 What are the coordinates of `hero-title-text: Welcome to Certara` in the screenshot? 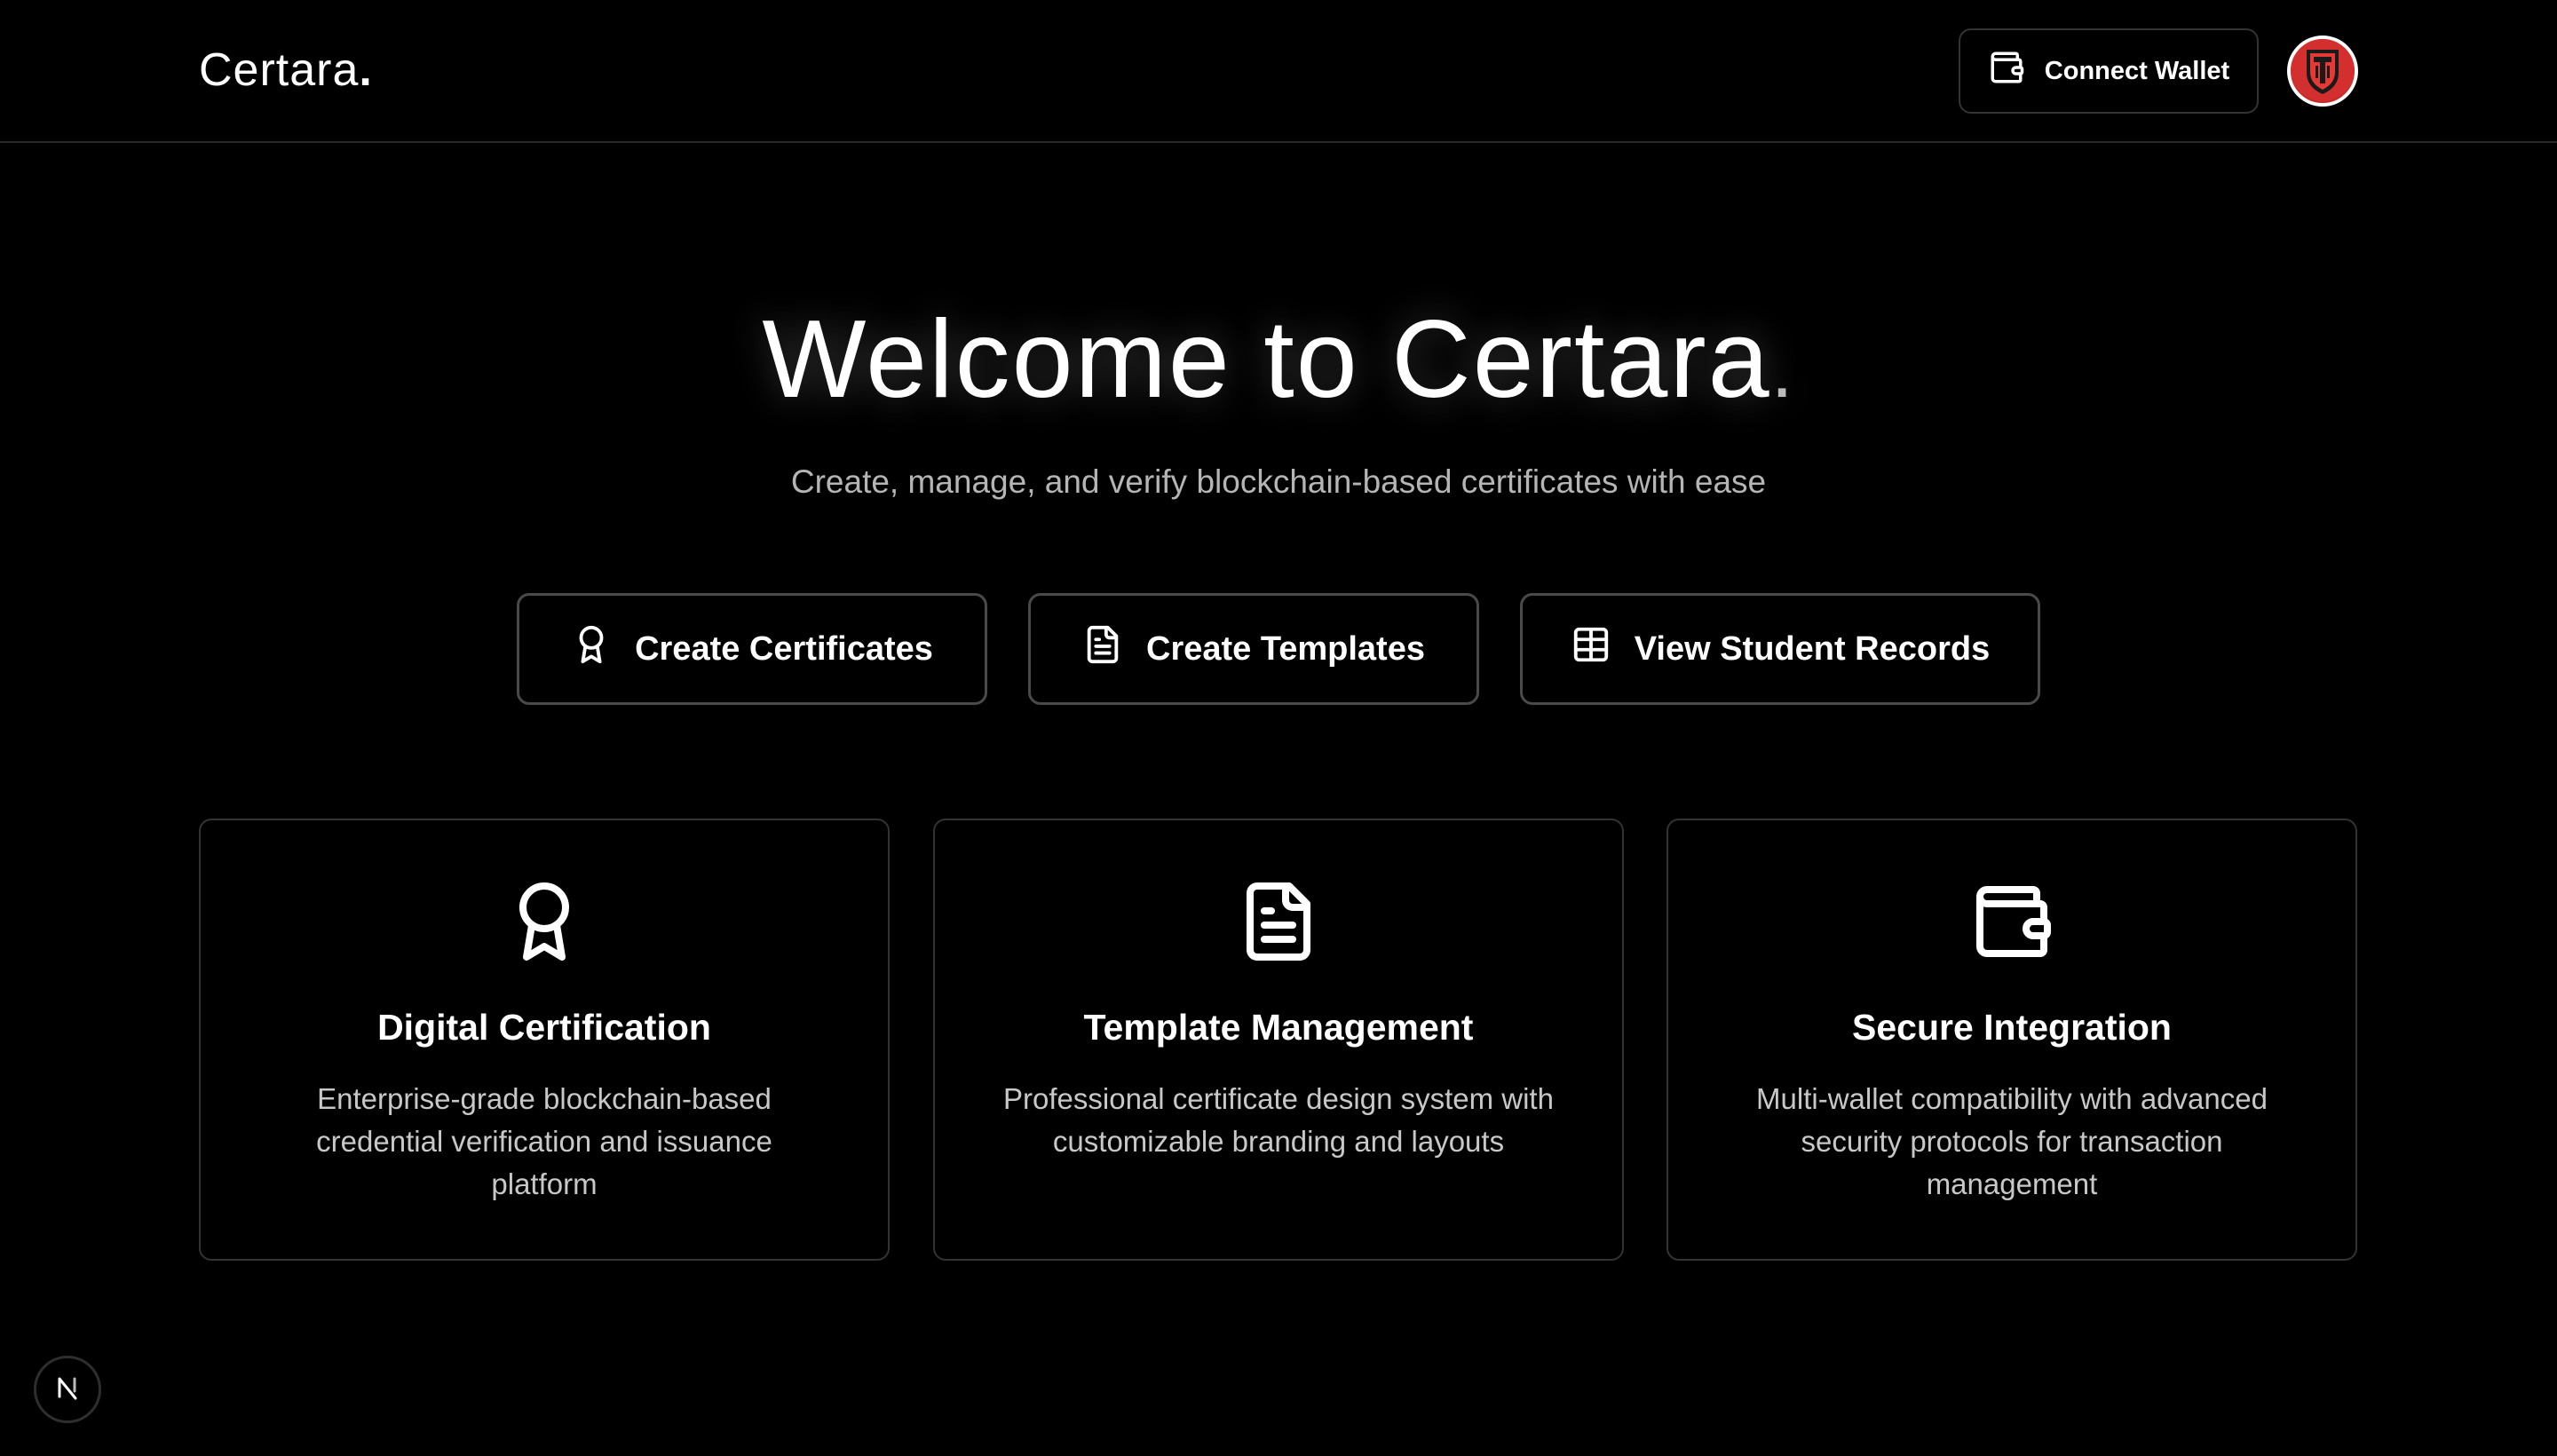 It's located at (1266, 359).